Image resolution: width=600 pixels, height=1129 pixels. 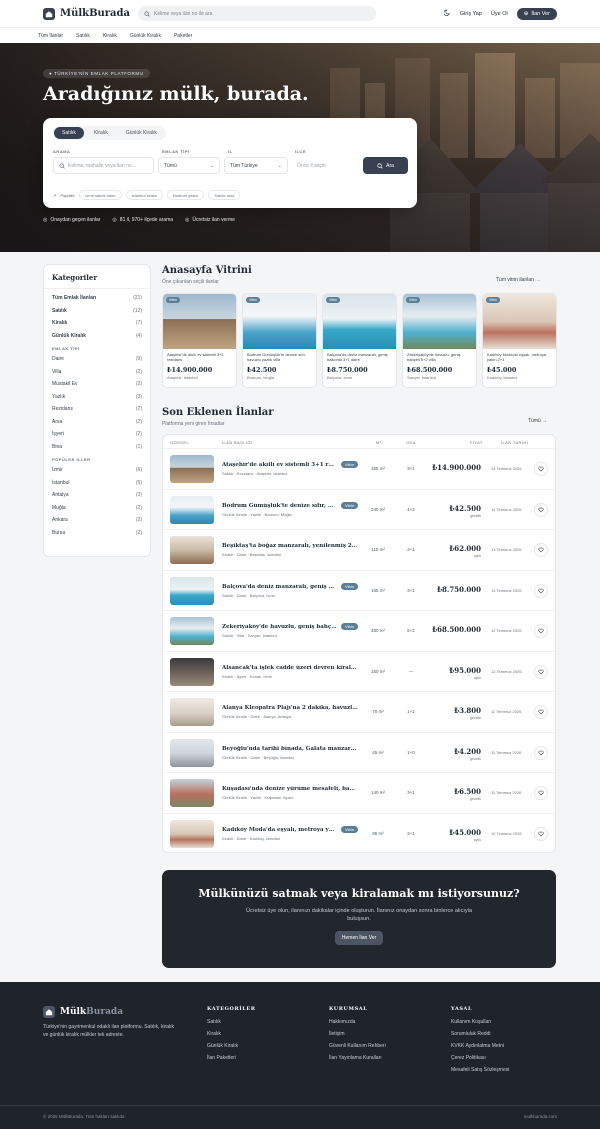 What do you see at coordinates (186, 195) in the screenshot?
I see `popular-chip: Bodrum yazlık` at bounding box center [186, 195].